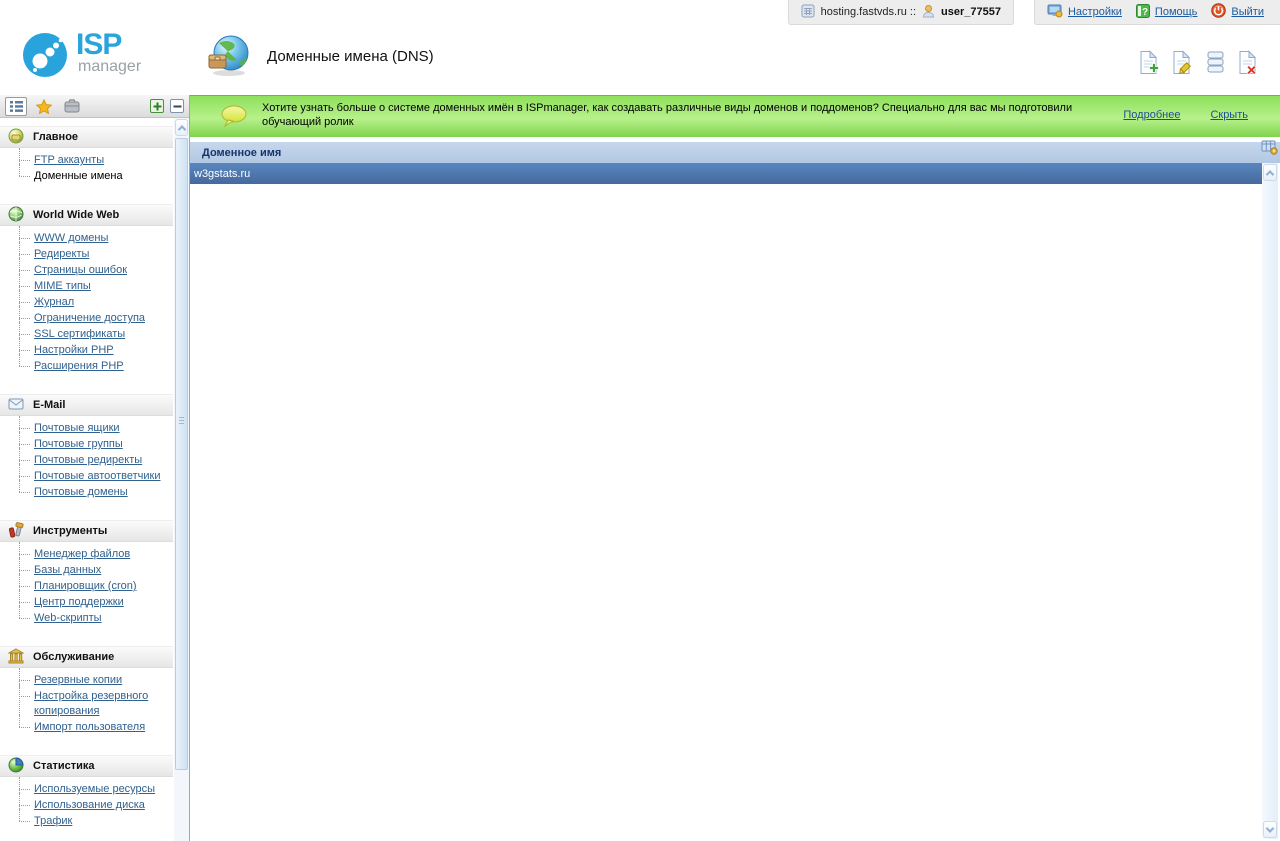  What do you see at coordinates (45, 56) in the screenshot?
I see `logo-mark-icon` at bounding box center [45, 56].